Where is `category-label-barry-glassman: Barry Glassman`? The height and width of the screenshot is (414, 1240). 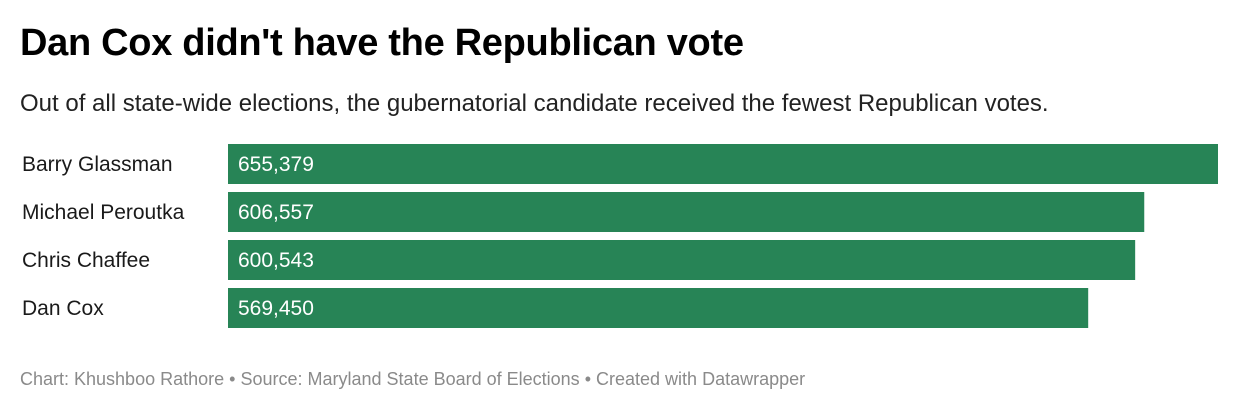 category-label-barry-glassman: Barry Glassman is located at coordinates (97, 164).